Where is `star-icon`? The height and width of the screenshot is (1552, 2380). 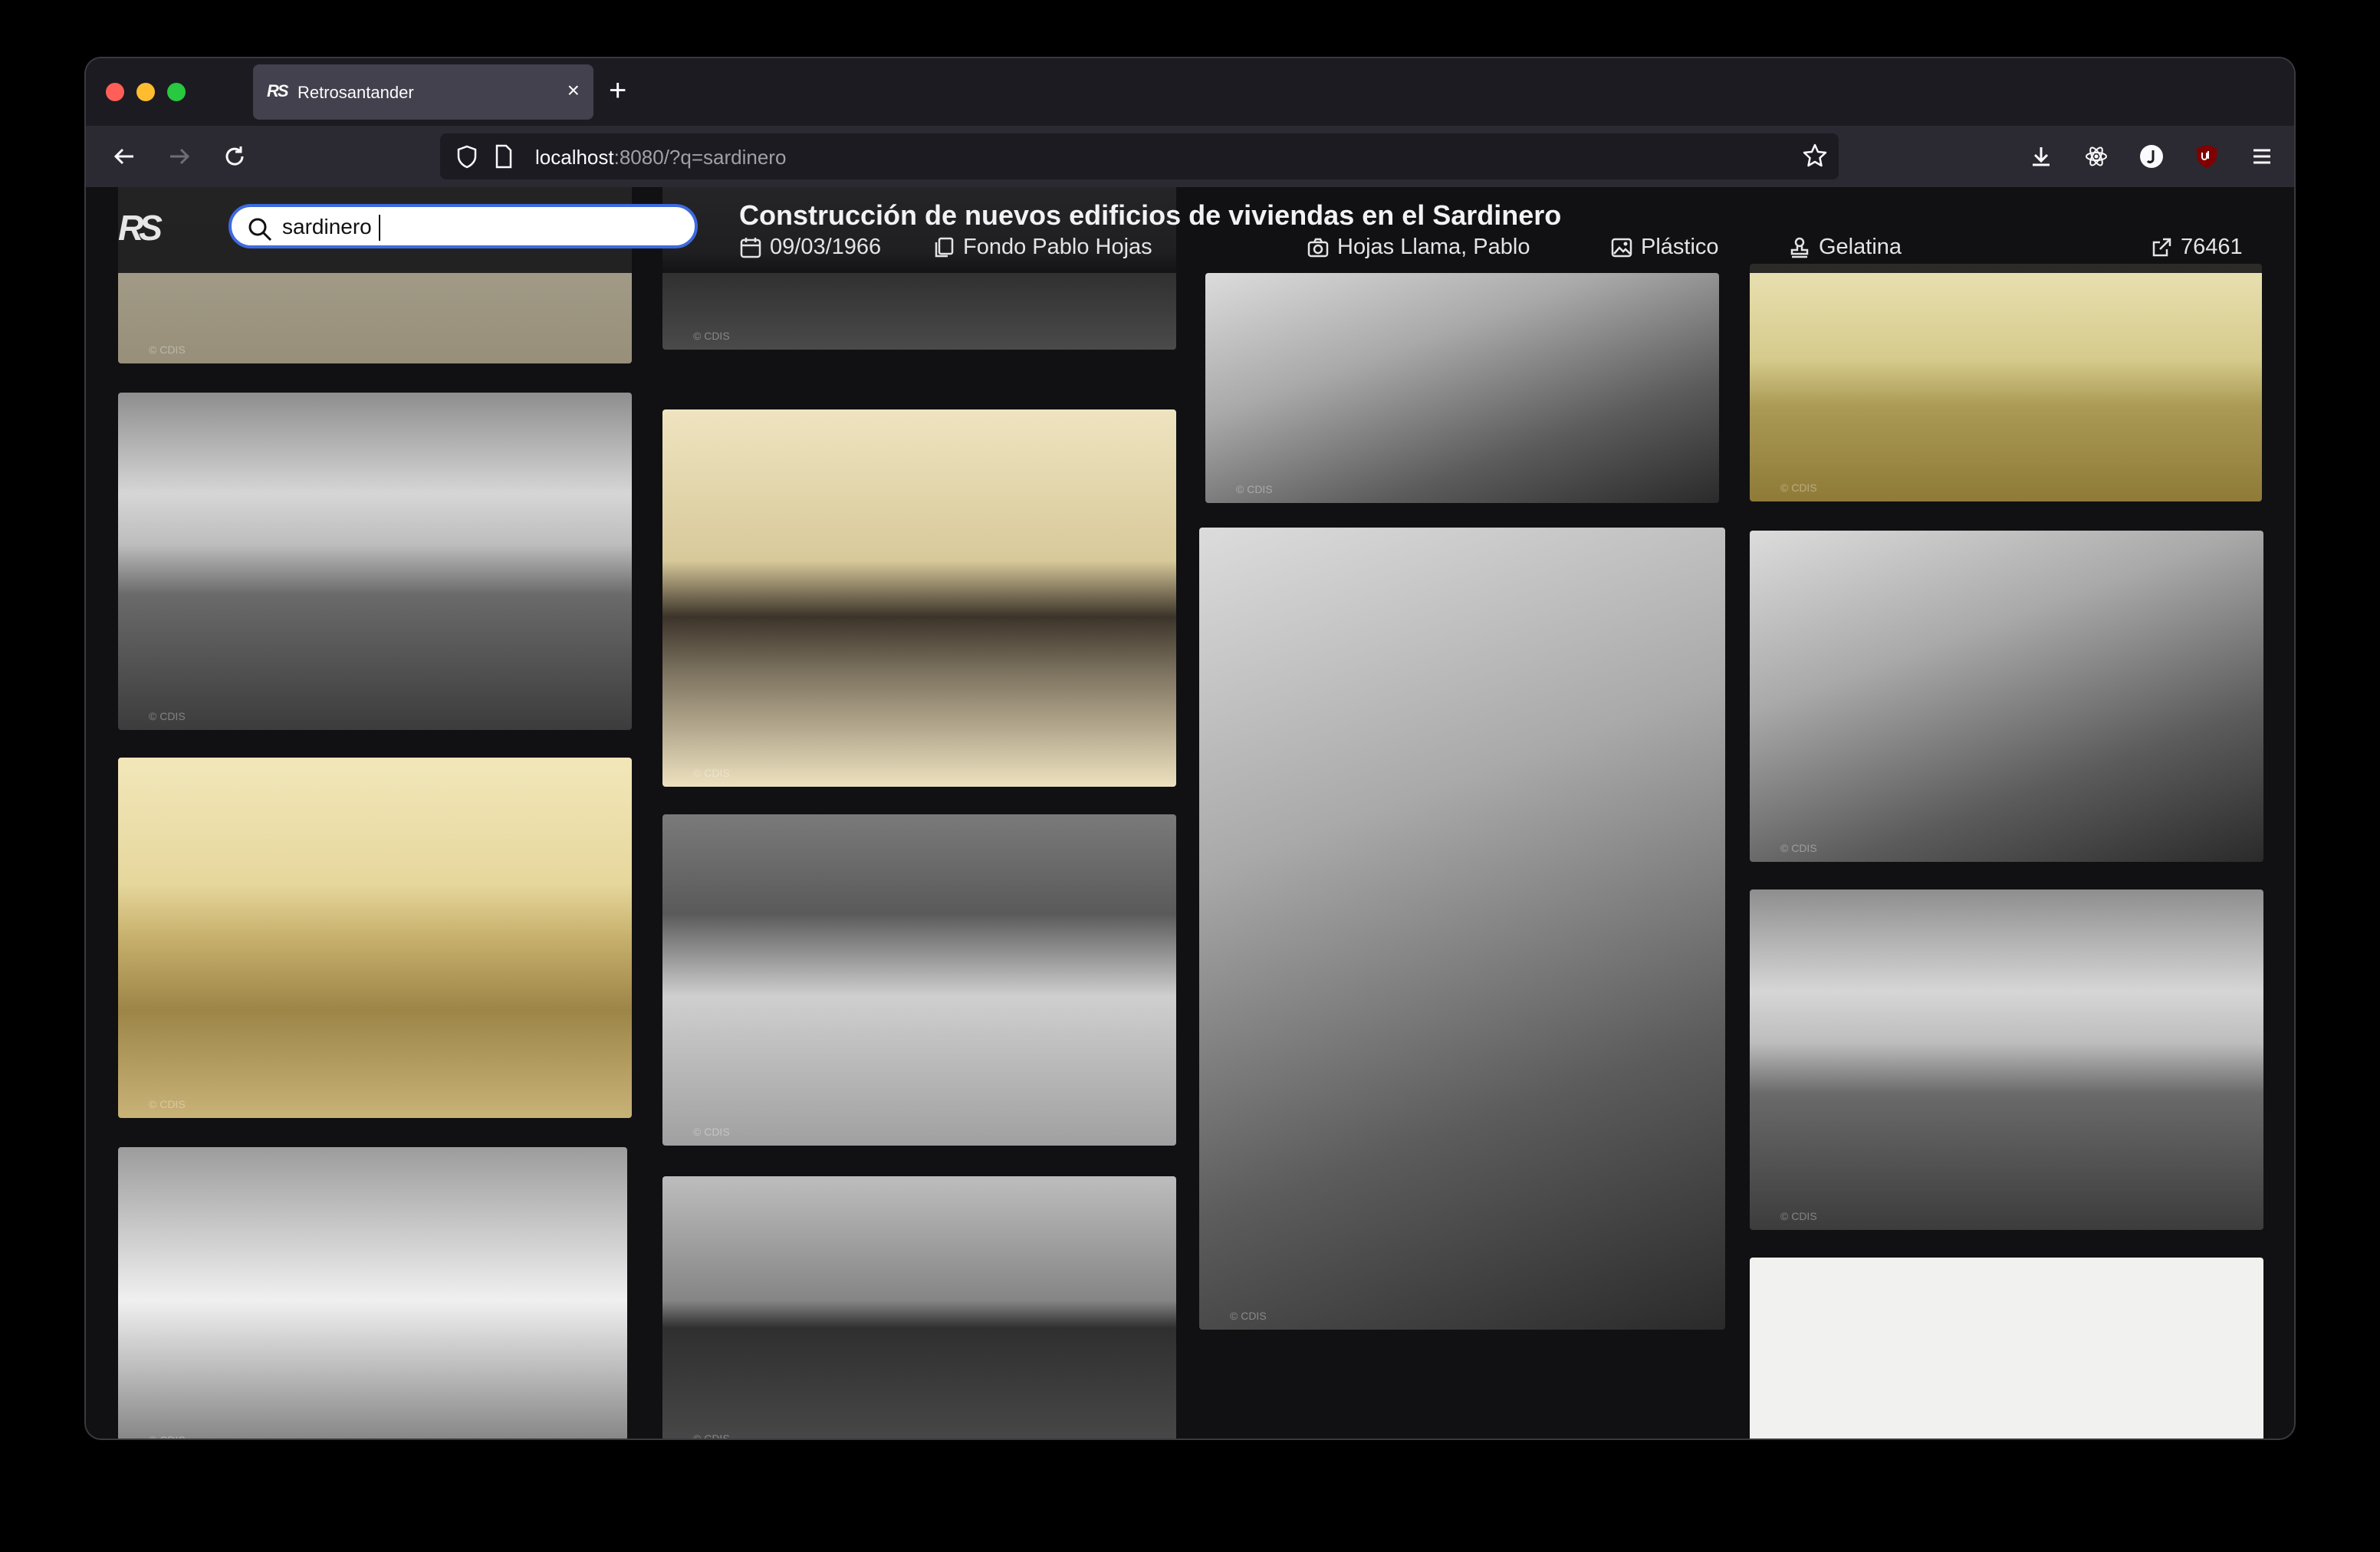
star-icon is located at coordinates (1815, 156).